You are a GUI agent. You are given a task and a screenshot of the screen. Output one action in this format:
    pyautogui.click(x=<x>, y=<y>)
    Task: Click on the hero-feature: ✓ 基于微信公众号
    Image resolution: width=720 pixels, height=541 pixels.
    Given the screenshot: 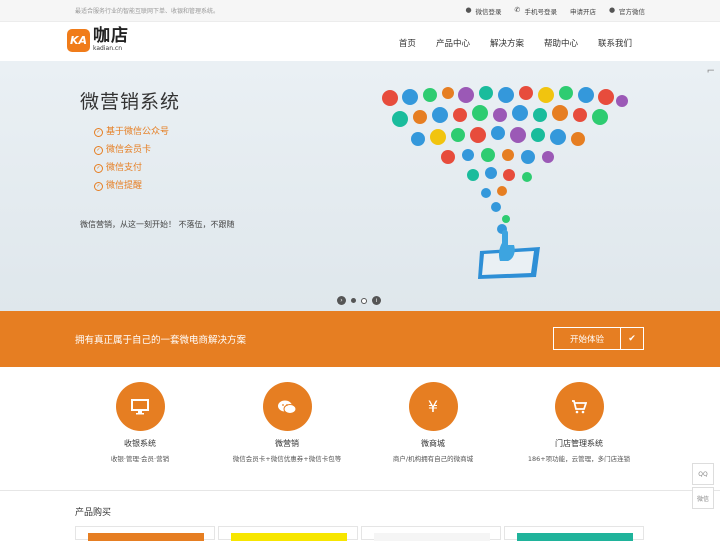 What is the action you would take?
    pyautogui.click(x=131, y=132)
    